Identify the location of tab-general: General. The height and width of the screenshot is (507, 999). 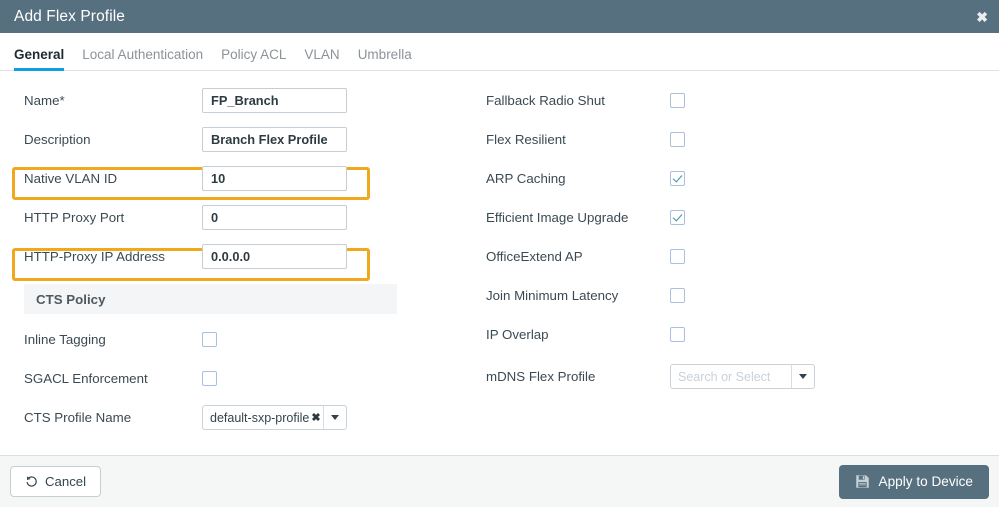
(39, 59).